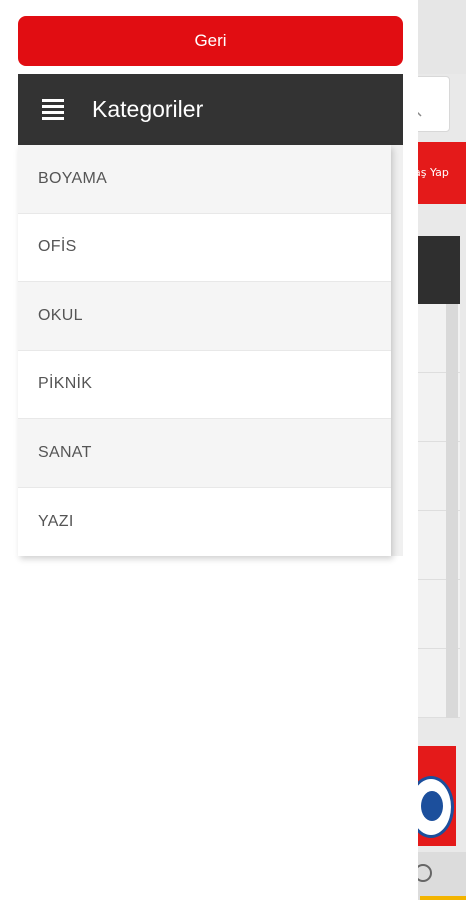 This screenshot has height=900, width=466. What do you see at coordinates (397, 350) in the screenshot?
I see `list-side-shadow` at bounding box center [397, 350].